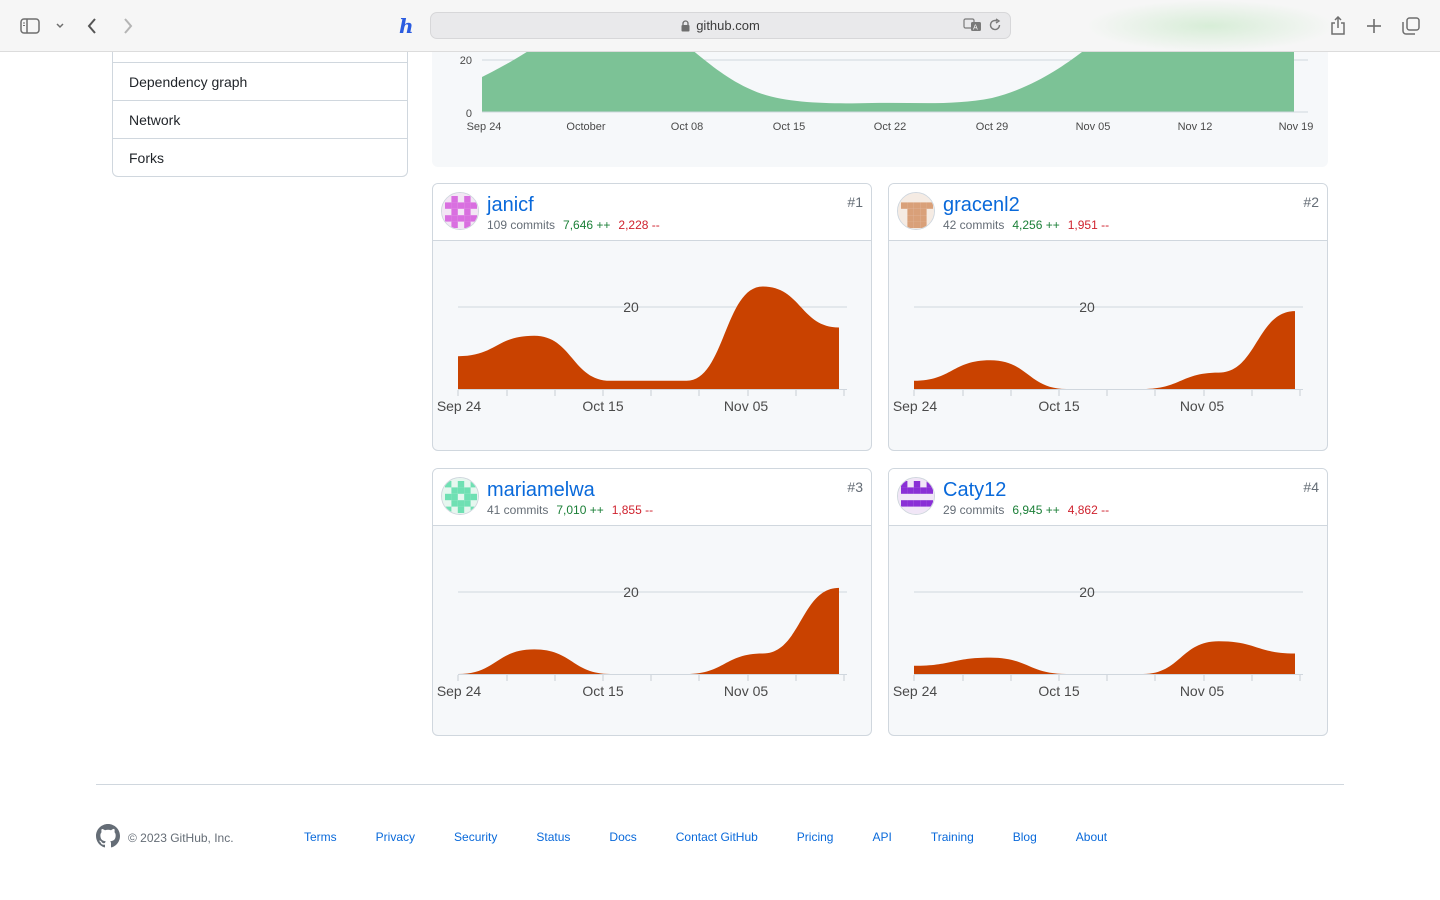  What do you see at coordinates (260, 81) in the screenshot?
I see `sidebar-item-dependency-graph: Dependency graph` at bounding box center [260, 81].